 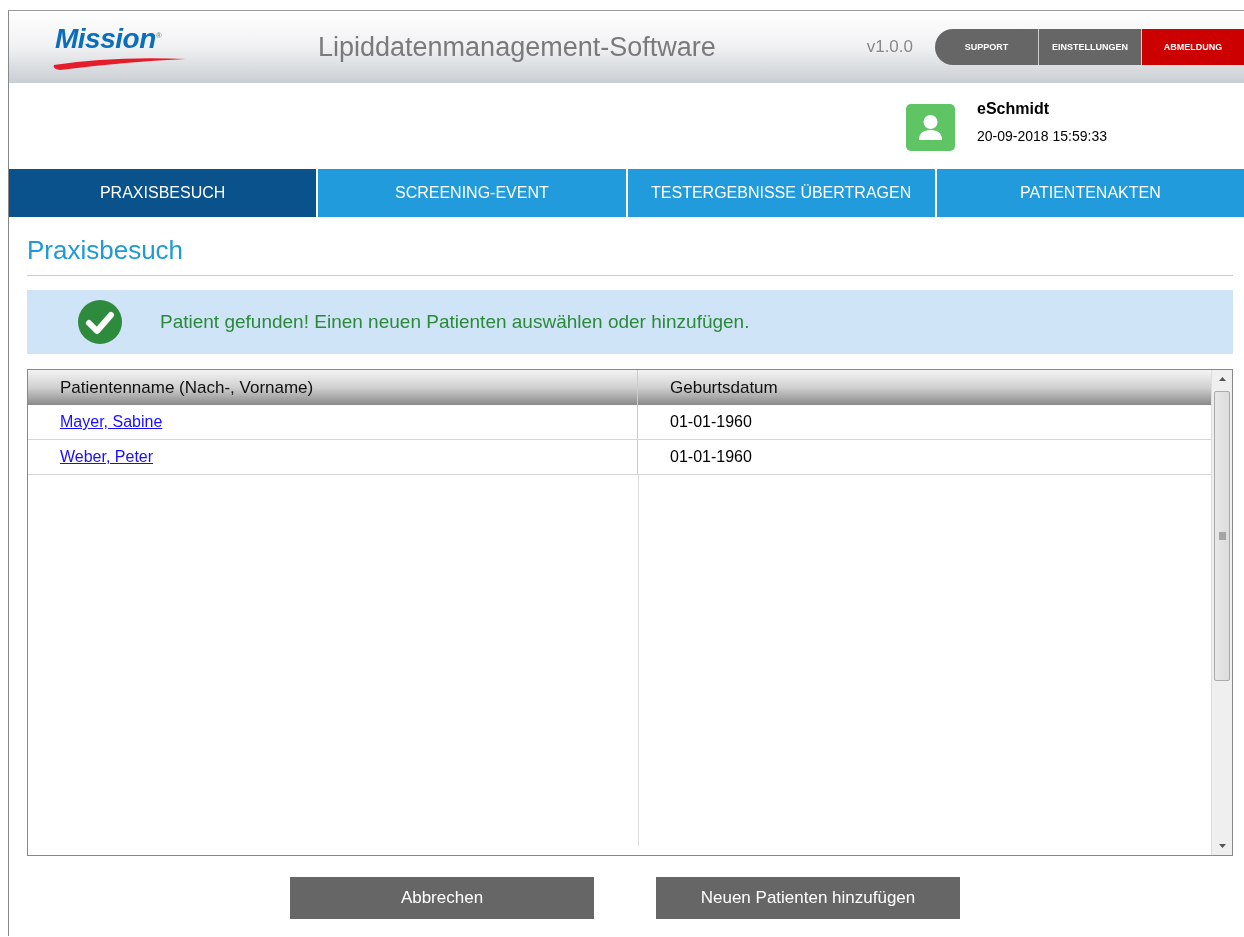 What do you see at coordinates (472, 193) in the screenshot?
I see `nav-tab: SCREENING-EVENT` at bounding box center [472, 193].